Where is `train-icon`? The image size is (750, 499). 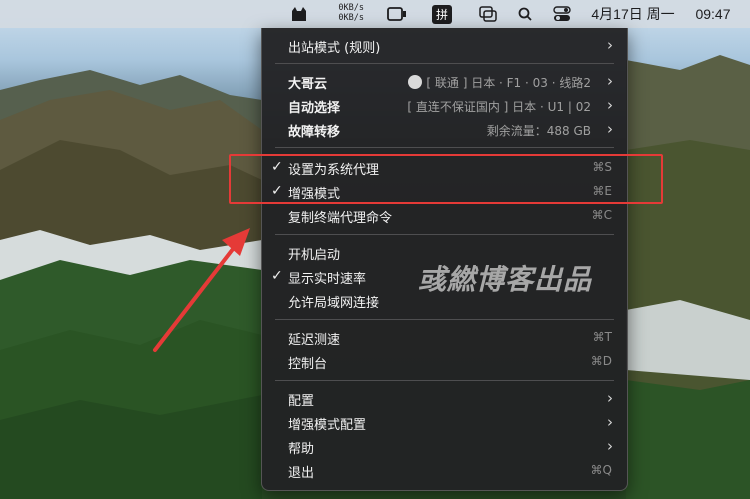 train-icon is located at coordinates (415, 82).